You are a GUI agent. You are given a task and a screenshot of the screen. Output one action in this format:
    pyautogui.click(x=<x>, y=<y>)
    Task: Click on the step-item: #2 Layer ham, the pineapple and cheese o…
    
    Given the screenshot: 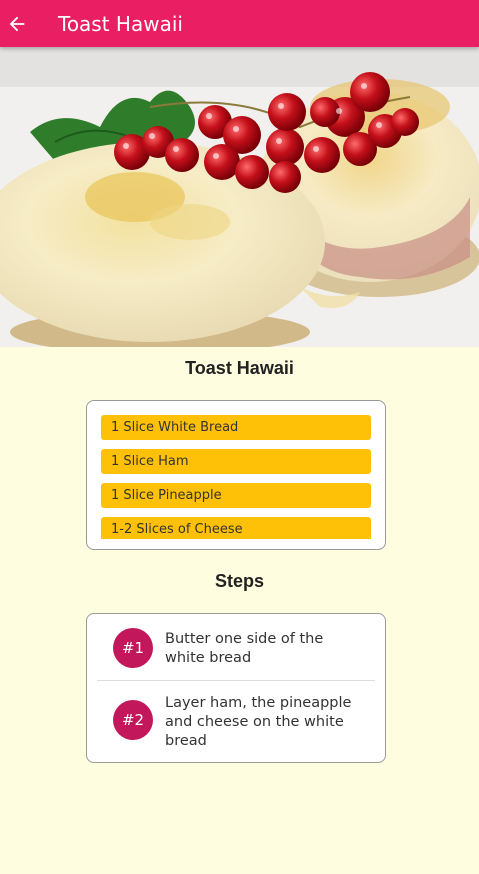 What is the action you would take?
    pyautogui.click(x=236, y=721)
    